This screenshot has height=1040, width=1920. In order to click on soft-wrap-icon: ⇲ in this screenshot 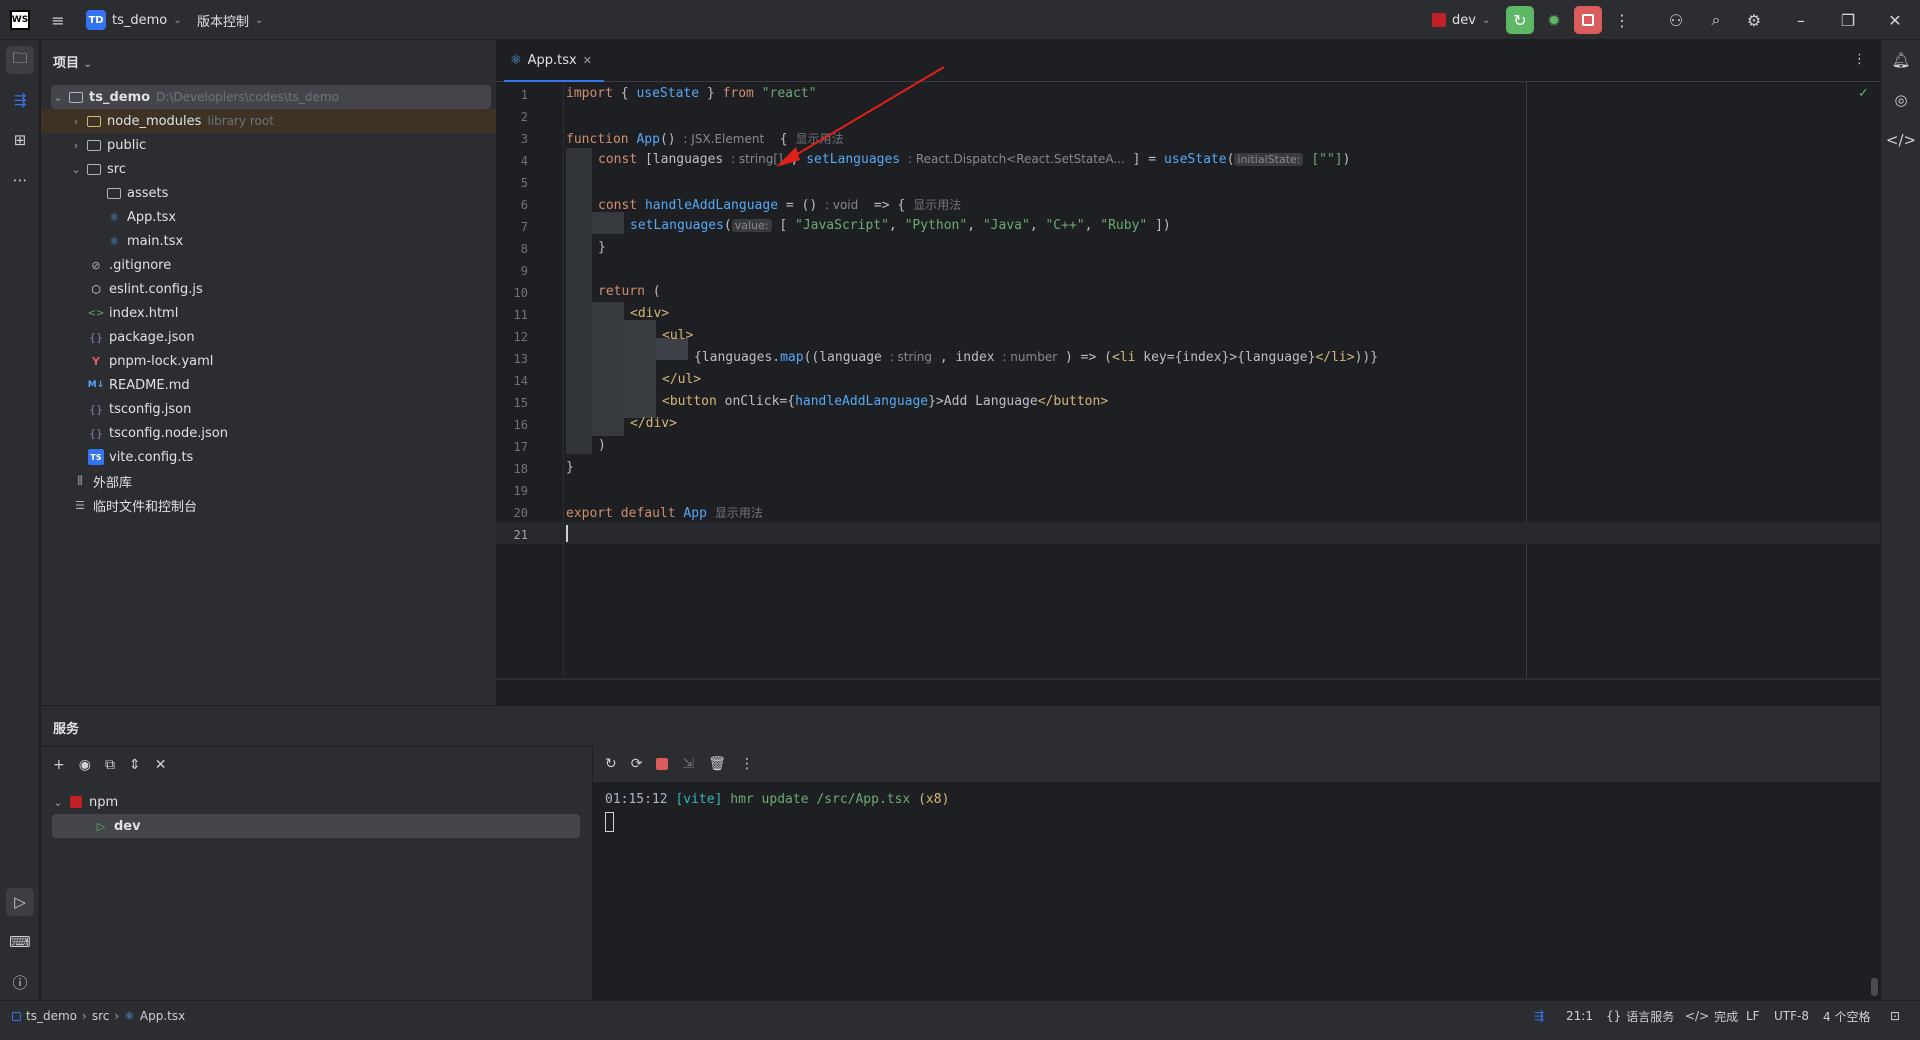, I will do `click(688, 764)`.